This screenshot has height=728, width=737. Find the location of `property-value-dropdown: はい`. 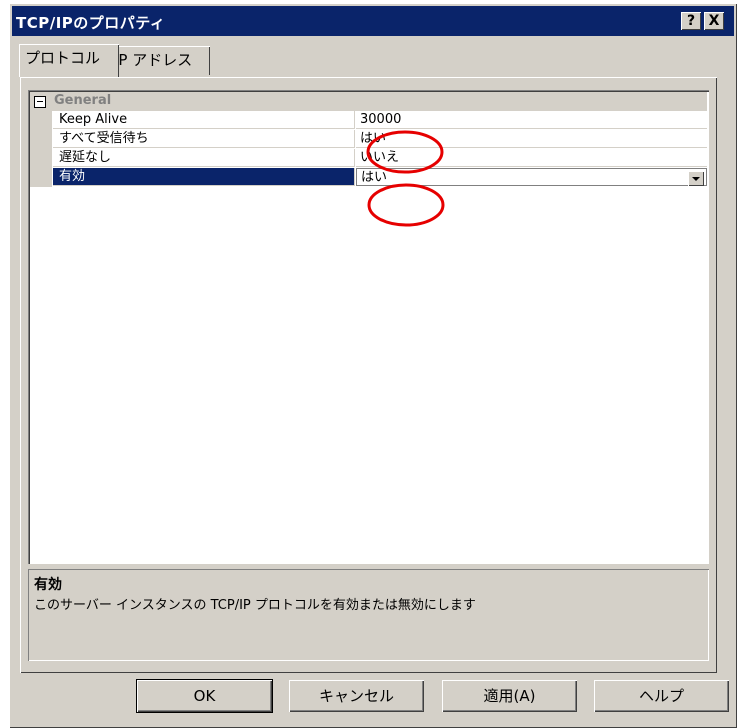

property-value-dropdown: はい is located at coordinates (531, 177).